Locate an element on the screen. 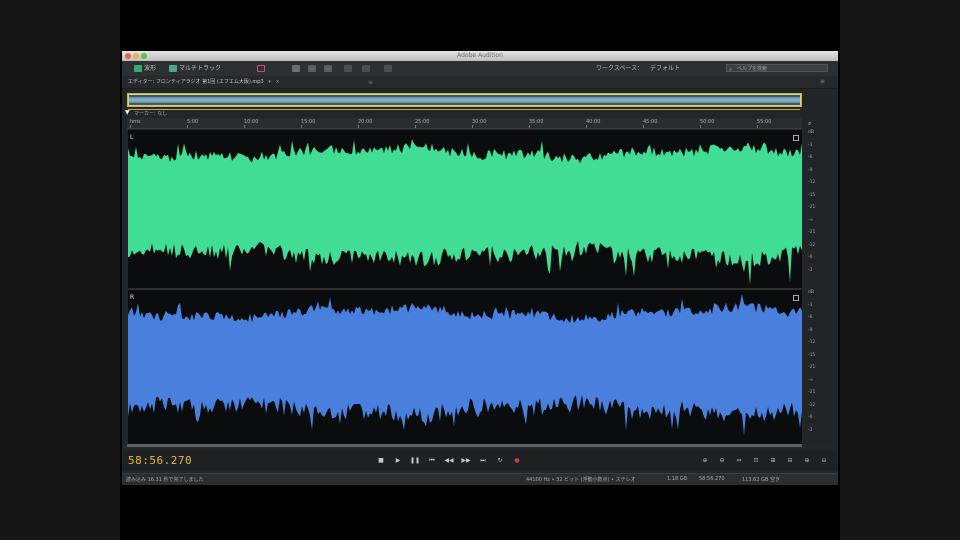 The width and height of the screenshot is (960, 540). stop-button: ■ is located at coordinates (381, 461).